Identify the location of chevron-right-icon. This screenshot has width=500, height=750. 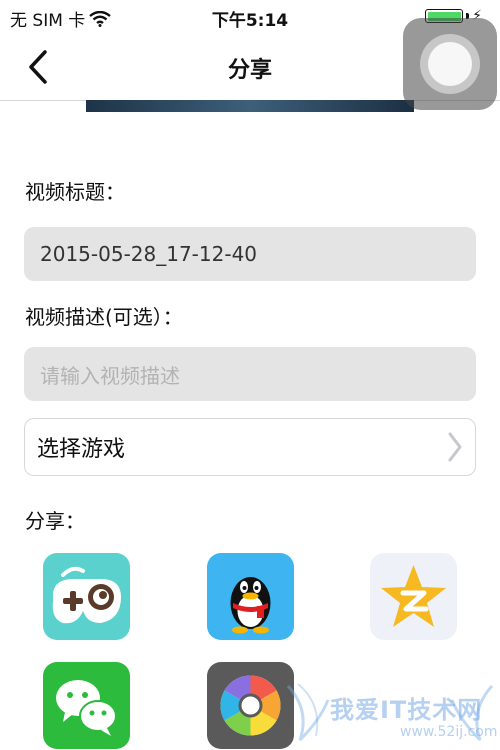
(455, 447).